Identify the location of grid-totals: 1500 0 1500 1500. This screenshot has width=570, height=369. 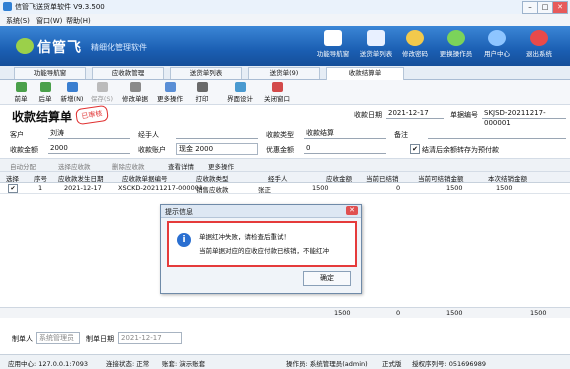
(285, 312).